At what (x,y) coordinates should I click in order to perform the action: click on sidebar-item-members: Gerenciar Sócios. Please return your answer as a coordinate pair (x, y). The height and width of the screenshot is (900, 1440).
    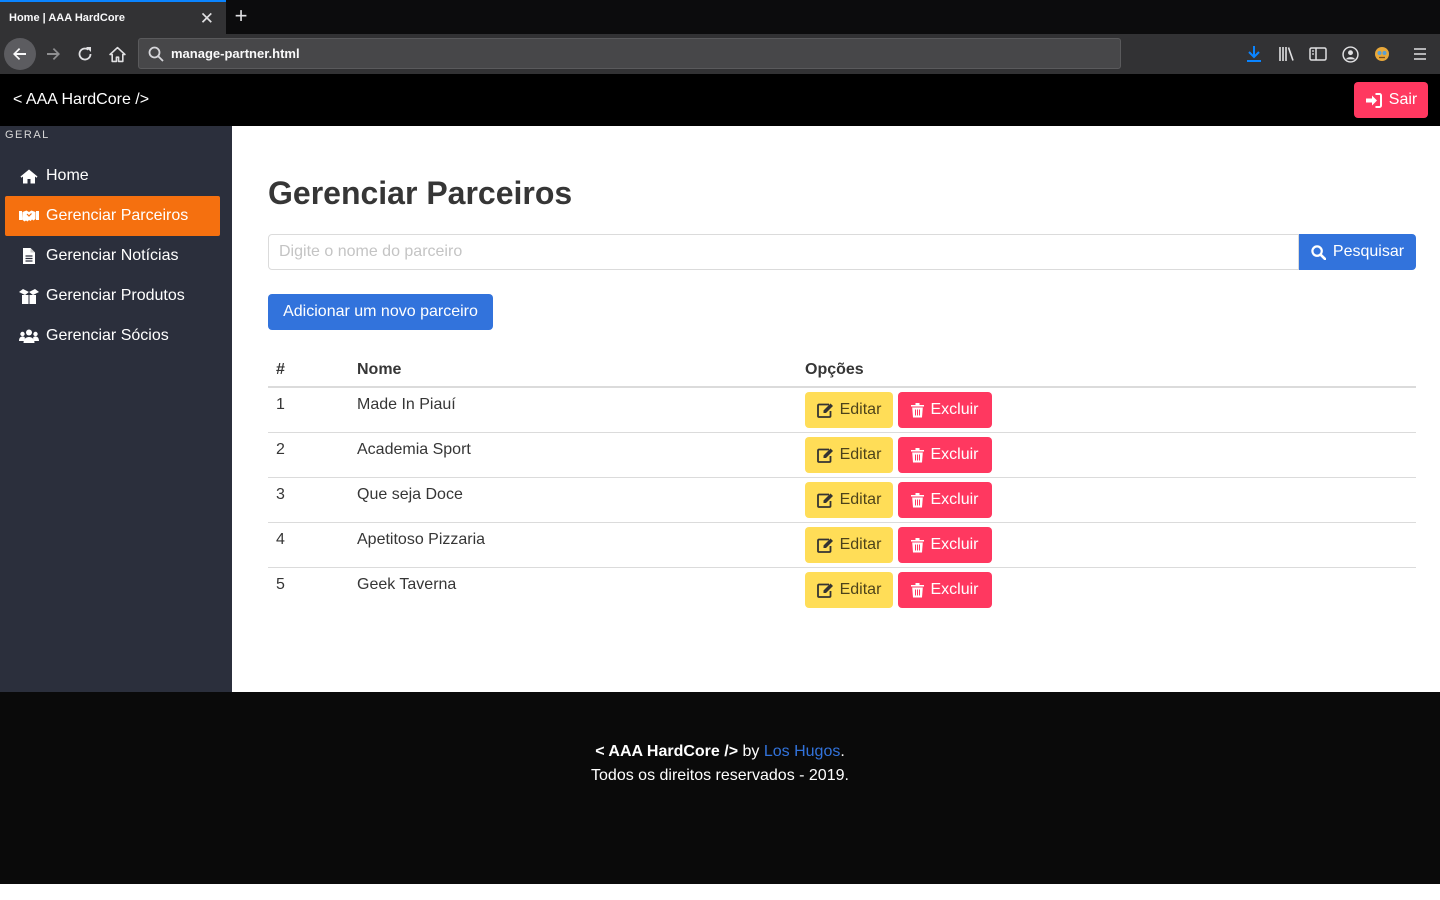
    Looking at the image, I should click on (112, 336).